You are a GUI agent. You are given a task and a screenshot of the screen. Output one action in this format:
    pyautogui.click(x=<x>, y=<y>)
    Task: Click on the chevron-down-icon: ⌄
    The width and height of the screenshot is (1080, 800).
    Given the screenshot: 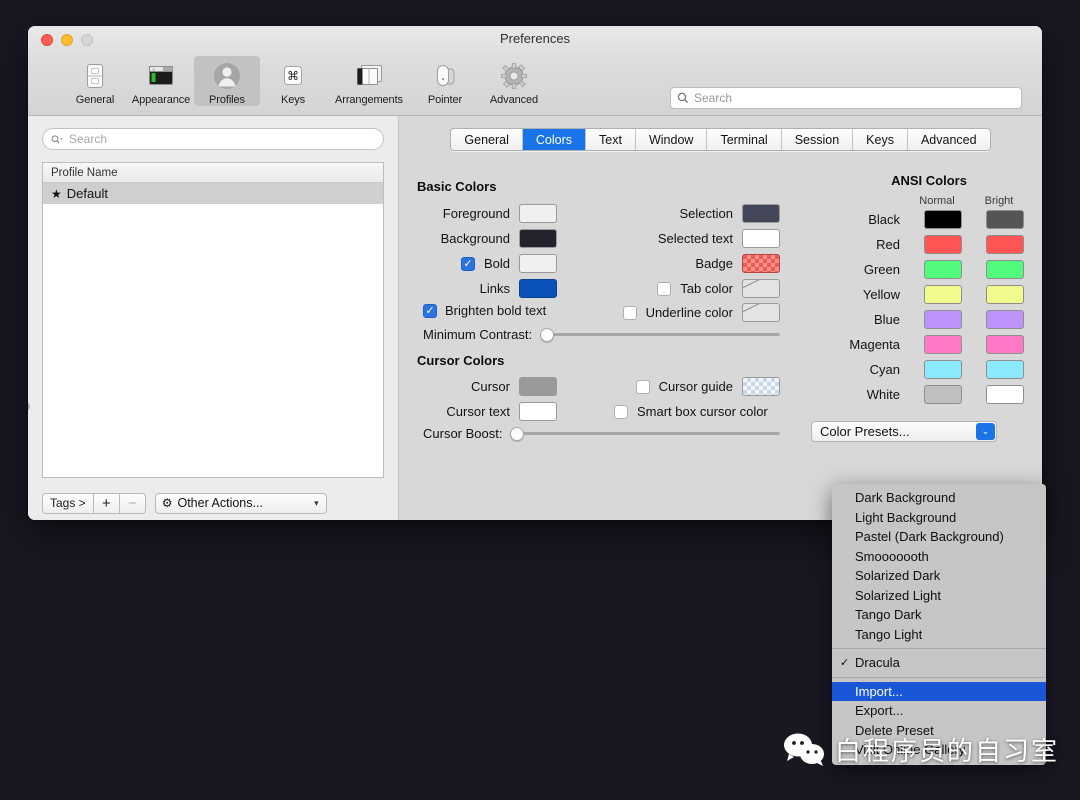 What is the action you would take?
    pyautogui.click(x=985, y=431)
    